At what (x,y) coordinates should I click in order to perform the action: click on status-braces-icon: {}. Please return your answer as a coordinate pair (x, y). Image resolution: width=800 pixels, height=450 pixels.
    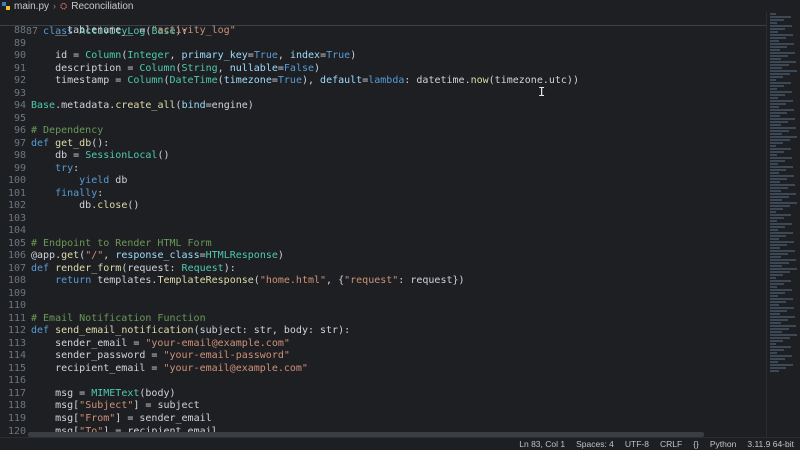
    Looking at the image, I should click on (696, 444).